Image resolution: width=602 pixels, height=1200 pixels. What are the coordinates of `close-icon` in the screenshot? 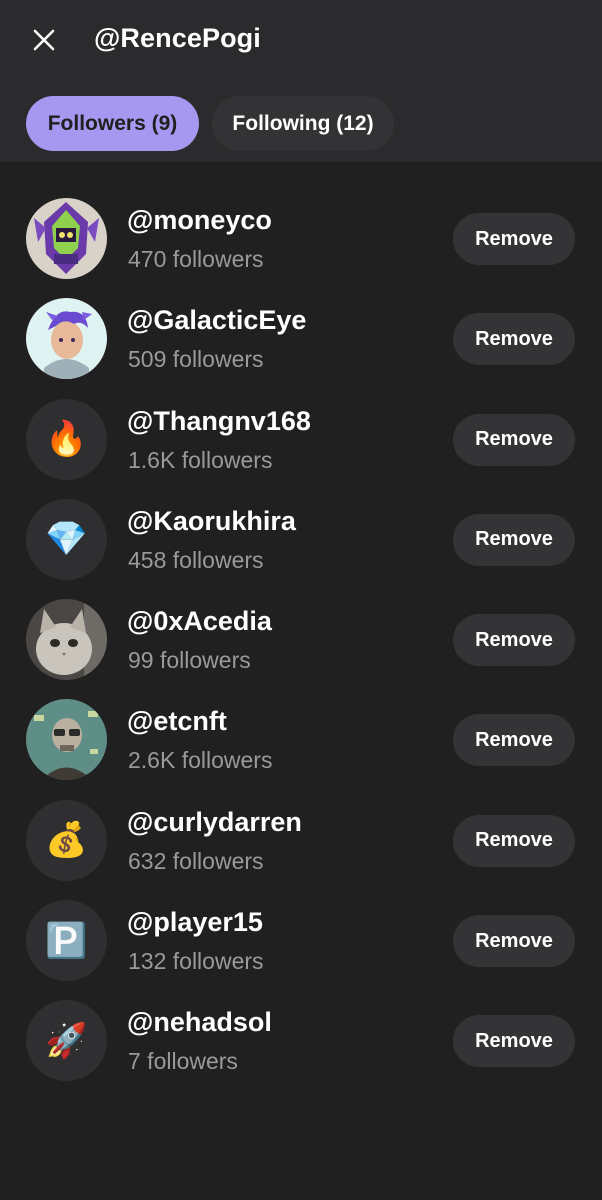 It's located at (44, 40).